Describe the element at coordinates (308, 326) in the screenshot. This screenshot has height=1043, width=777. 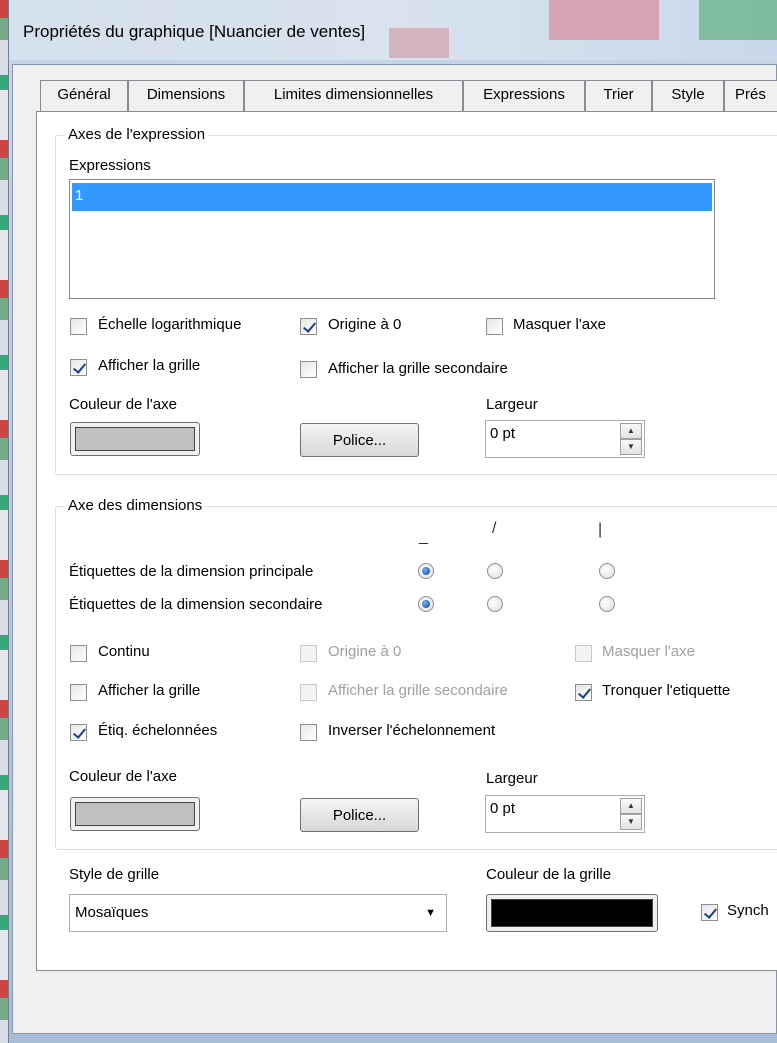
I see `origin-zero-checkbox` at that location.